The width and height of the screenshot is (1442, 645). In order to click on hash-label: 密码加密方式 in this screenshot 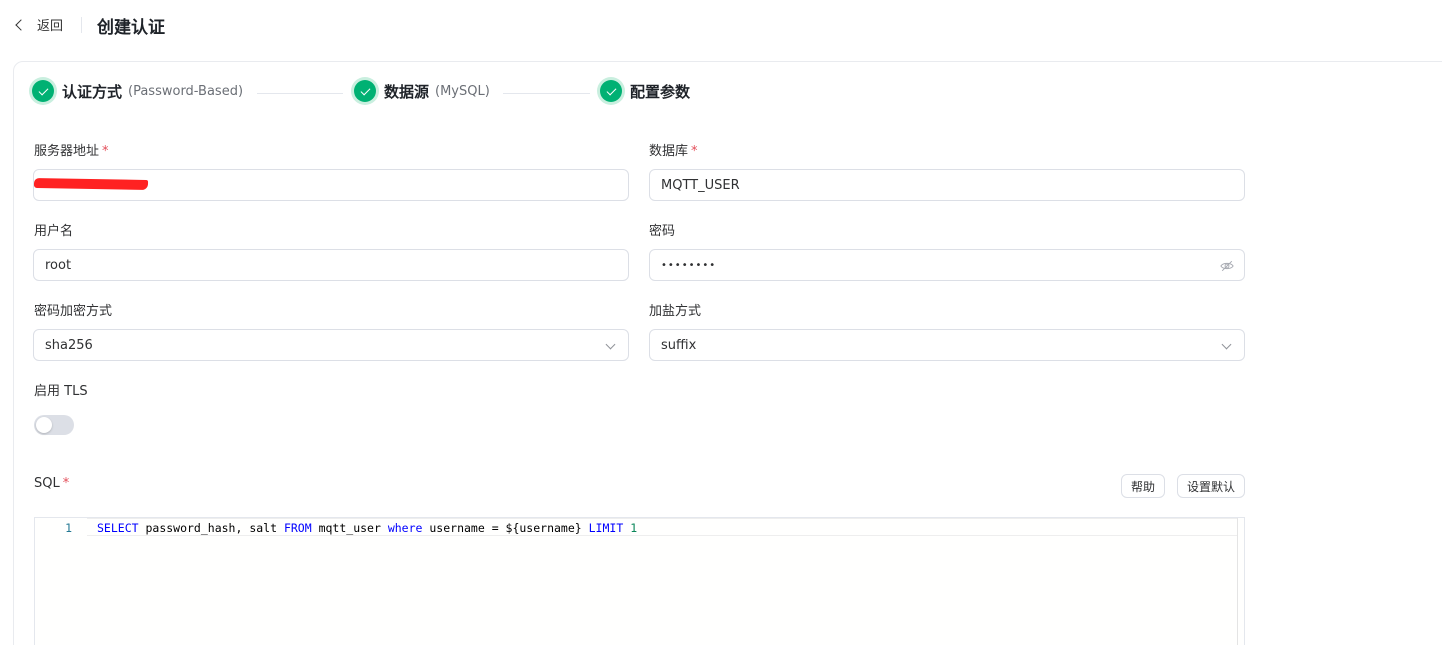, I will do `click(73, 311)`.